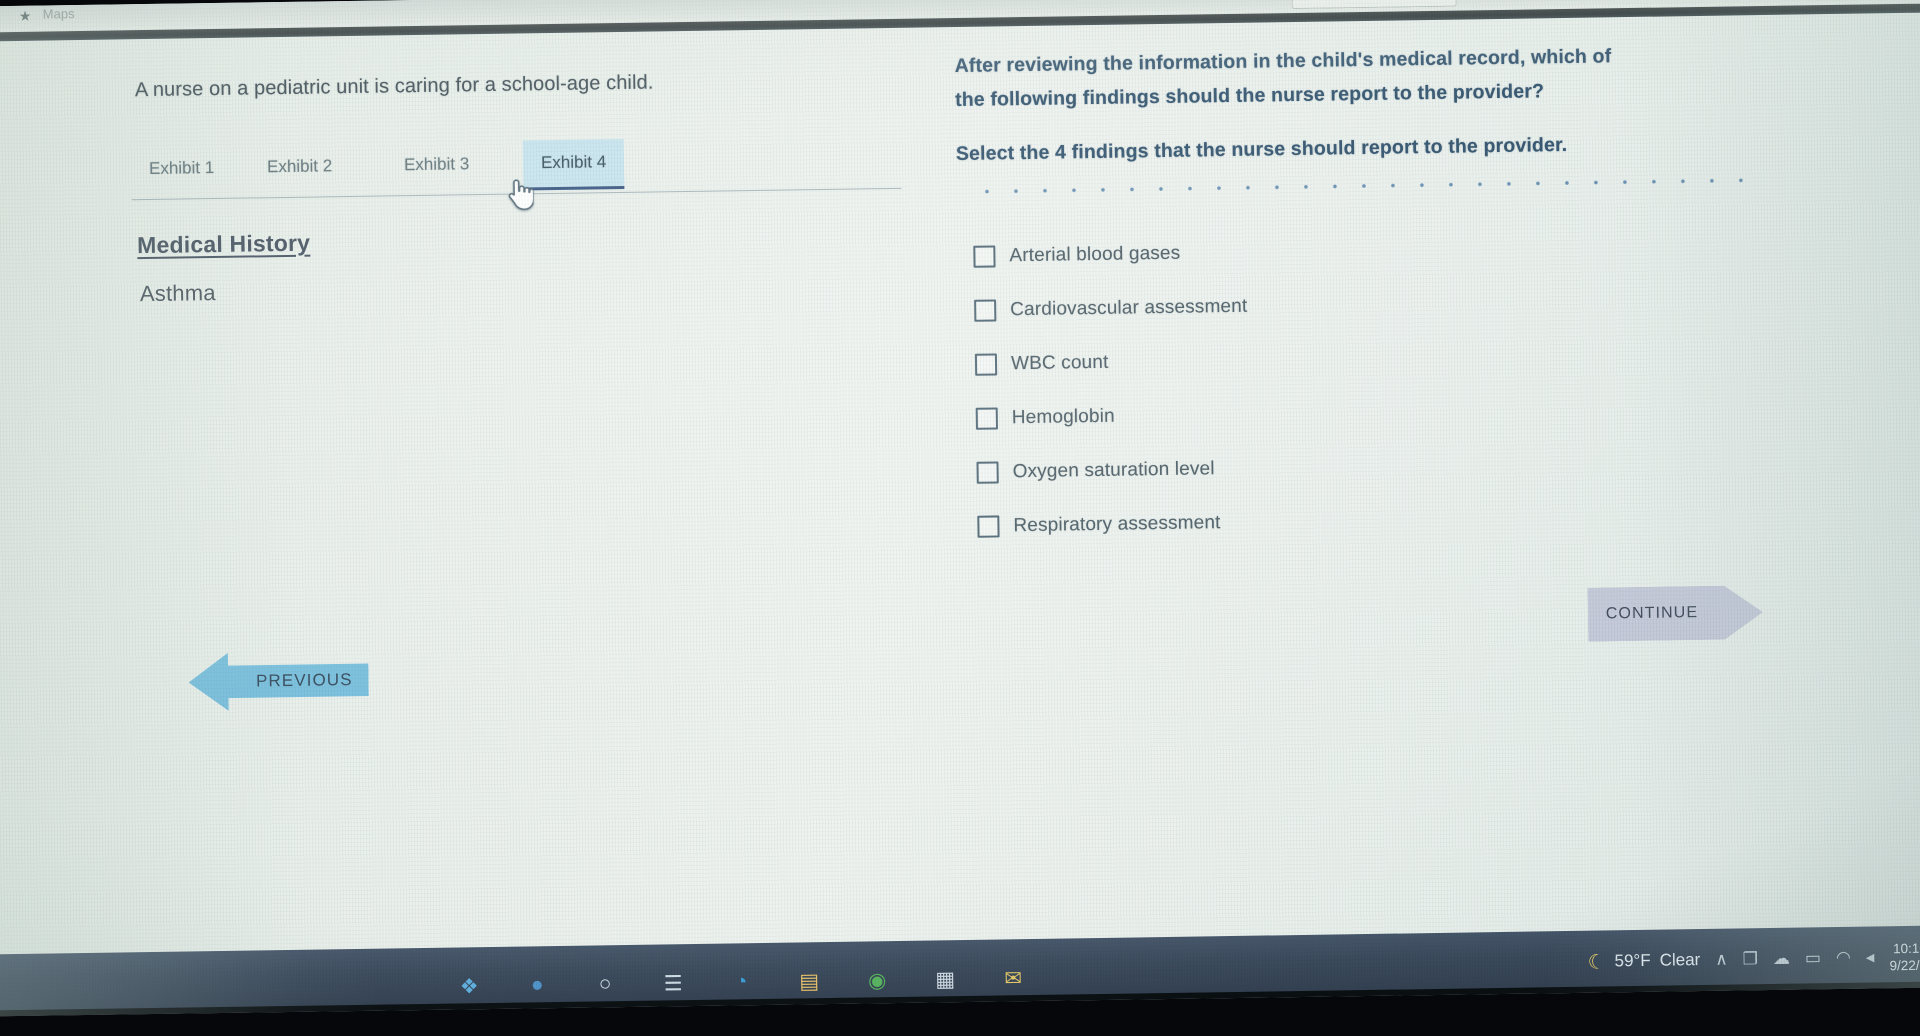 This screenshot has height=1036, width=1920. What do you see at coordinates (1751, 959) in the screenshot?
I see `onedrive-icon: ❐` at bounding box center [1751, 959].